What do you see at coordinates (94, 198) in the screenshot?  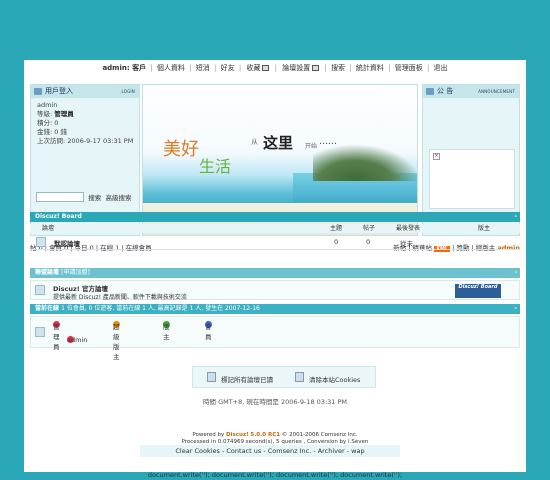 I see `search-button: 搜索` at bounding box center [94, 198].